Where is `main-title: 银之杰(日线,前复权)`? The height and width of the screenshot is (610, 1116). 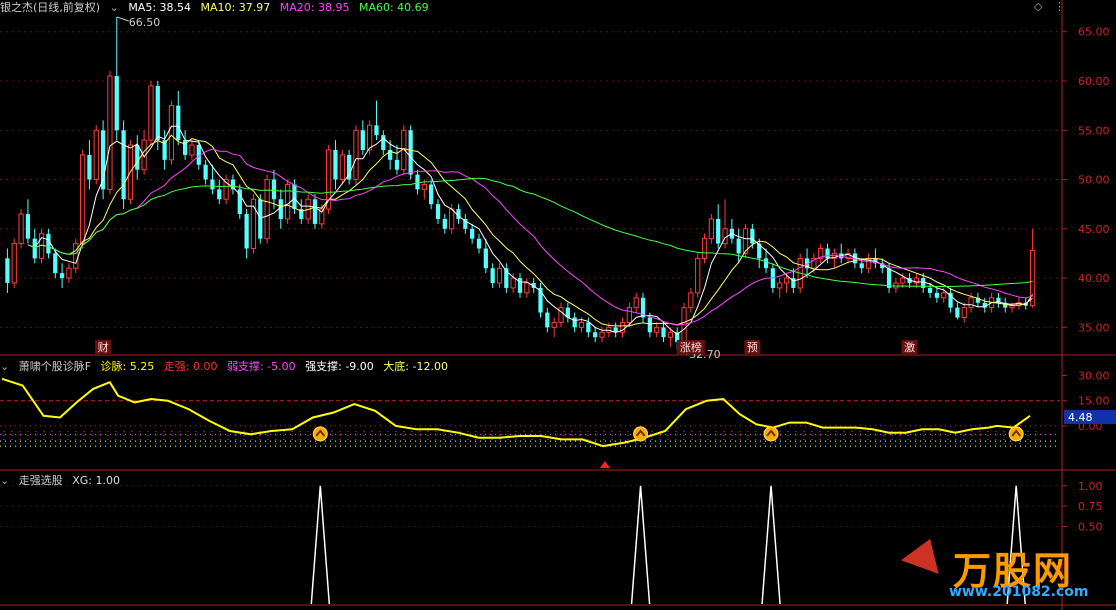
main-title: 银之杰(日线,前复权) is located at coordinates (50, 7).